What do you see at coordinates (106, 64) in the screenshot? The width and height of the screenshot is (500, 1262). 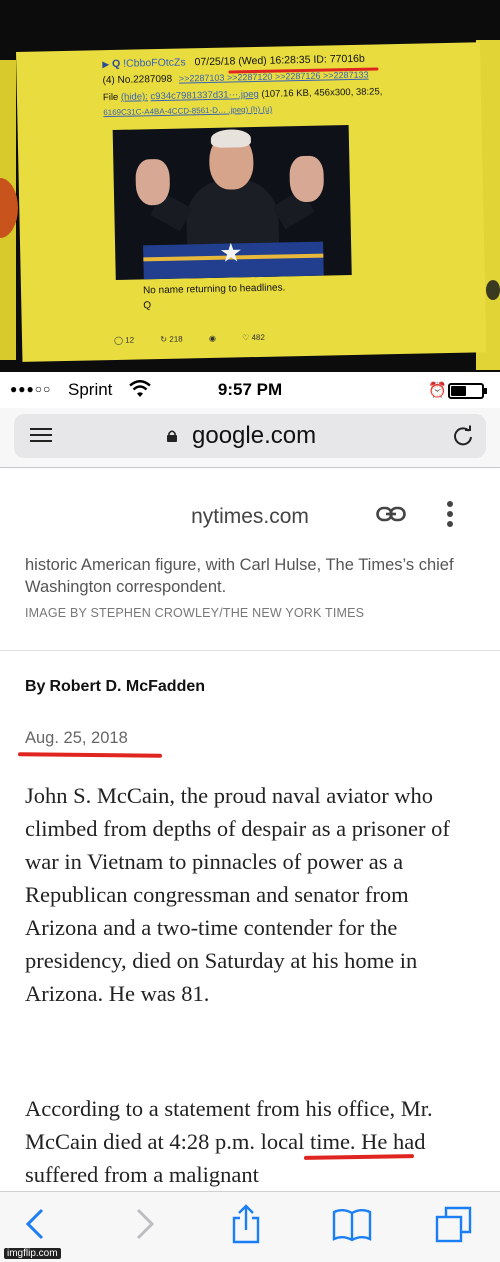 I see `expand-arrow-icon: ▶` at bounding box center [106, 64].